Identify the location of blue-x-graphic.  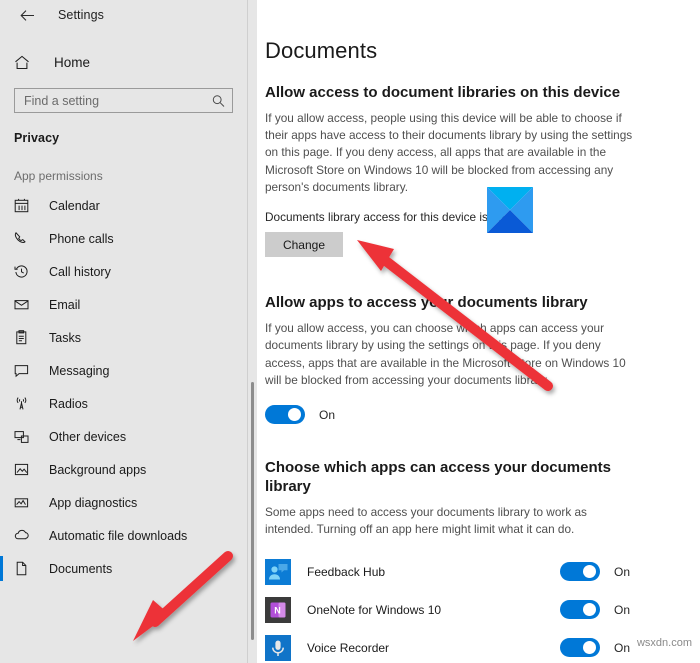
(510, 210).